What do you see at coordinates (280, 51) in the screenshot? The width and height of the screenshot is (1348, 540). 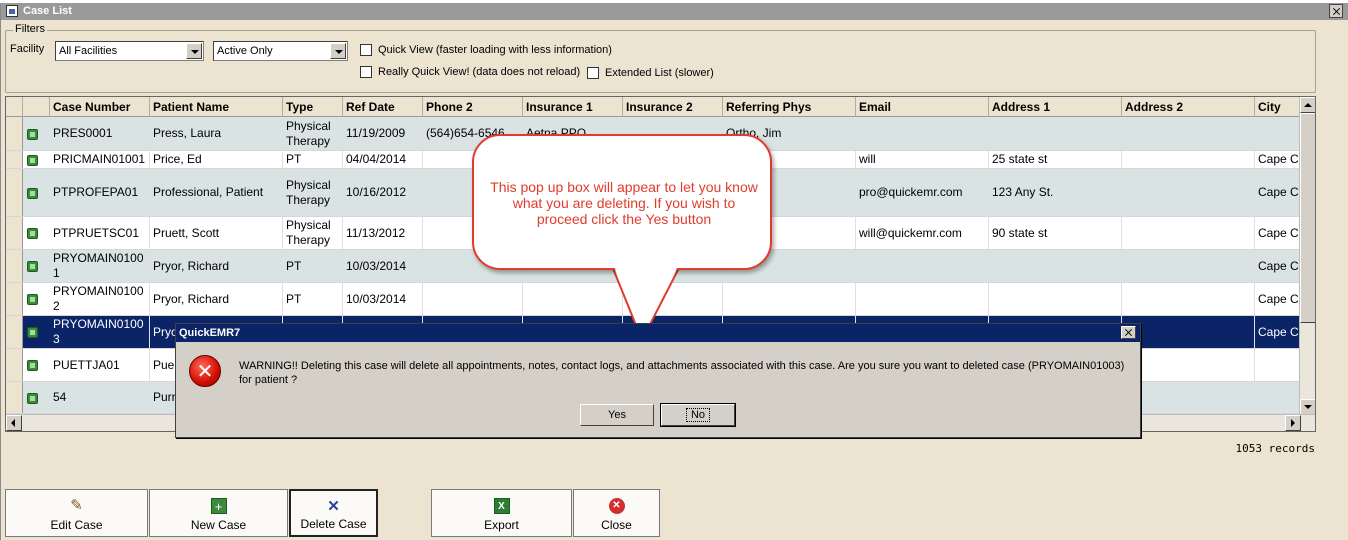 I see `status-select: Active Only` at bounding box center [280, 51].